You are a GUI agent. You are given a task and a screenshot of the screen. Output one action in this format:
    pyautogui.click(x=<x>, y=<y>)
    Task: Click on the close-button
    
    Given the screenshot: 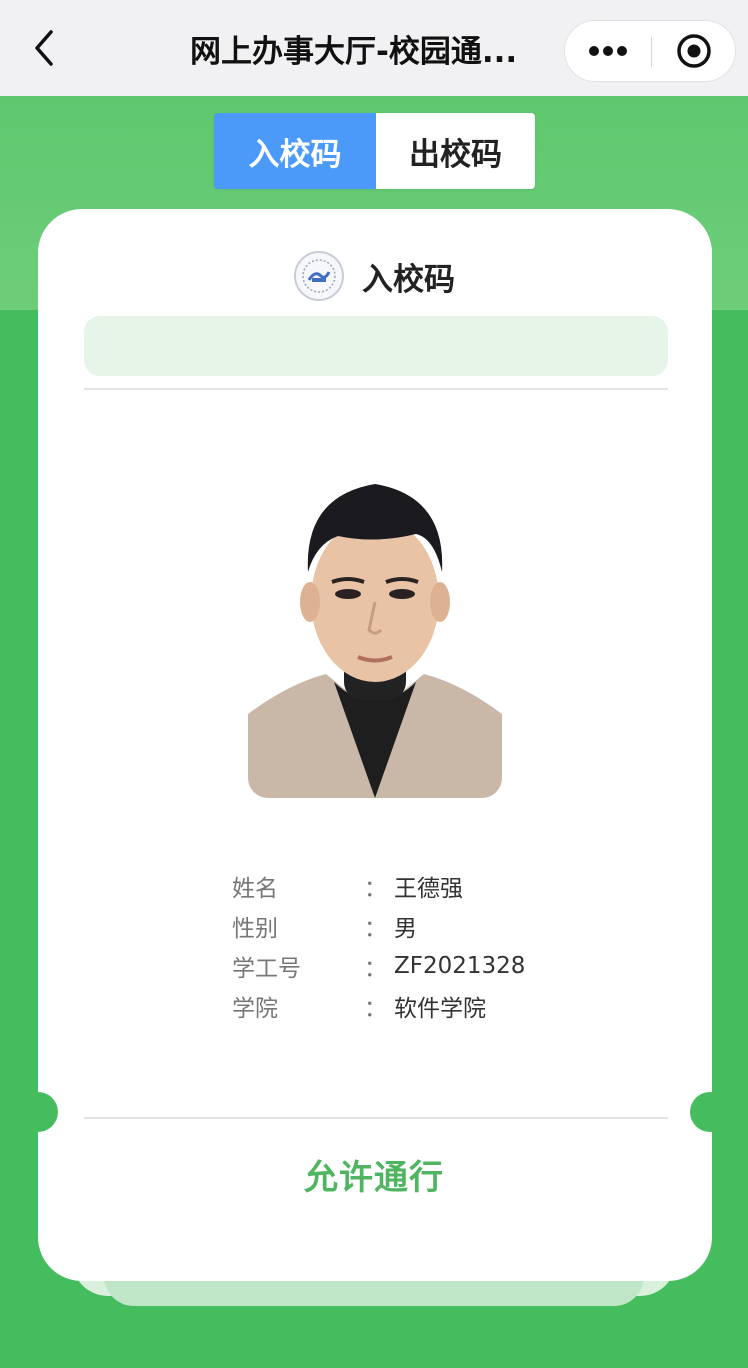 What is the action you would take?
    pyautogui.click(x=694, y=51)
    